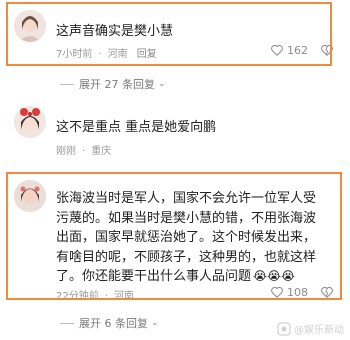  Describe the element at coordinates (84, 151) in the screenshot. I see `comment-meta: 刚刚 · 重庆` at that location.